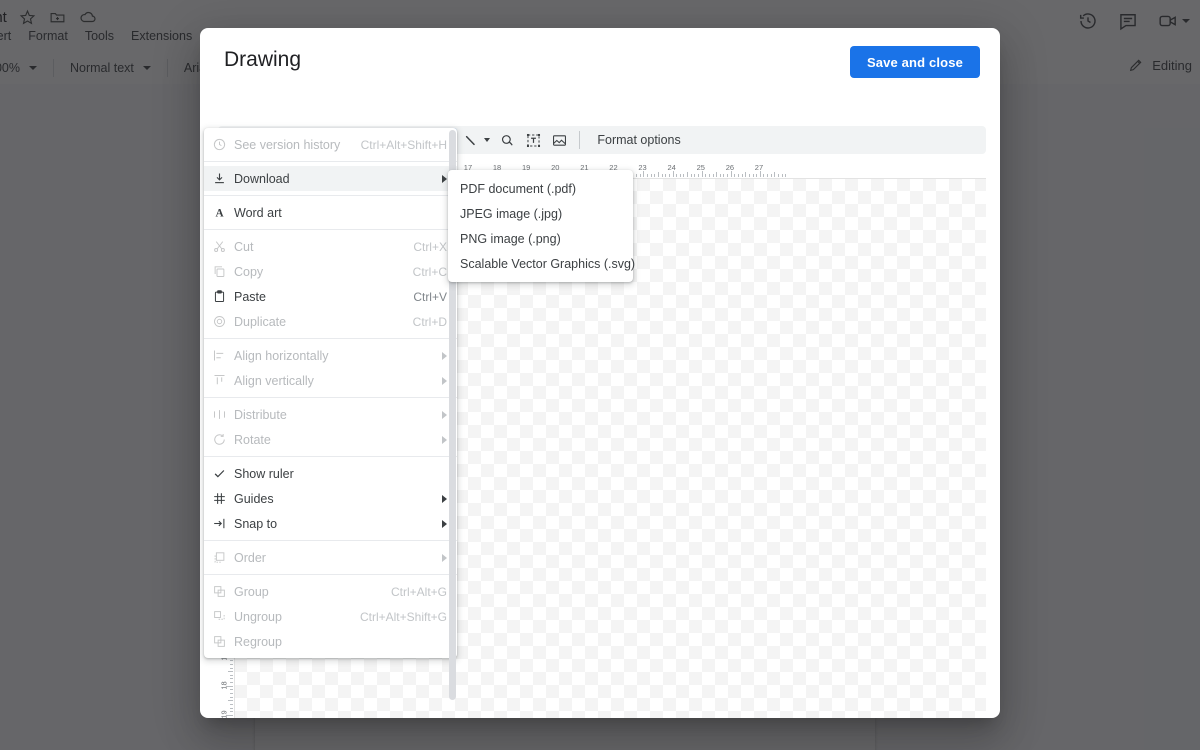 Image resolution: width=1200 pixels, height=750 pixels. I want to click on menu-item-paste: Paste Ctrl+V, so click(330, 296).